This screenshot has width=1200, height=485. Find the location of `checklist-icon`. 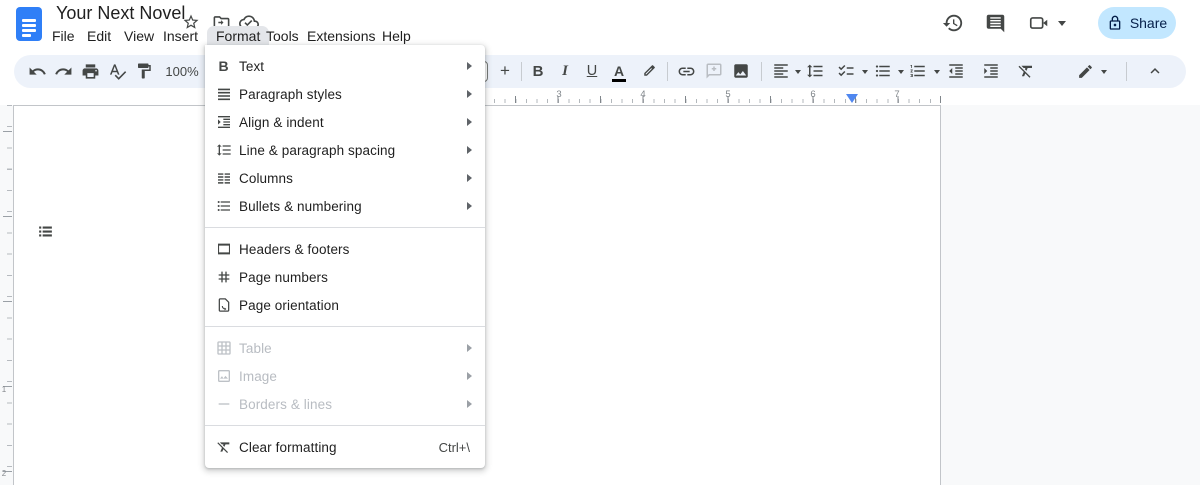

checklist-icon is located at coordinates (846, 71).